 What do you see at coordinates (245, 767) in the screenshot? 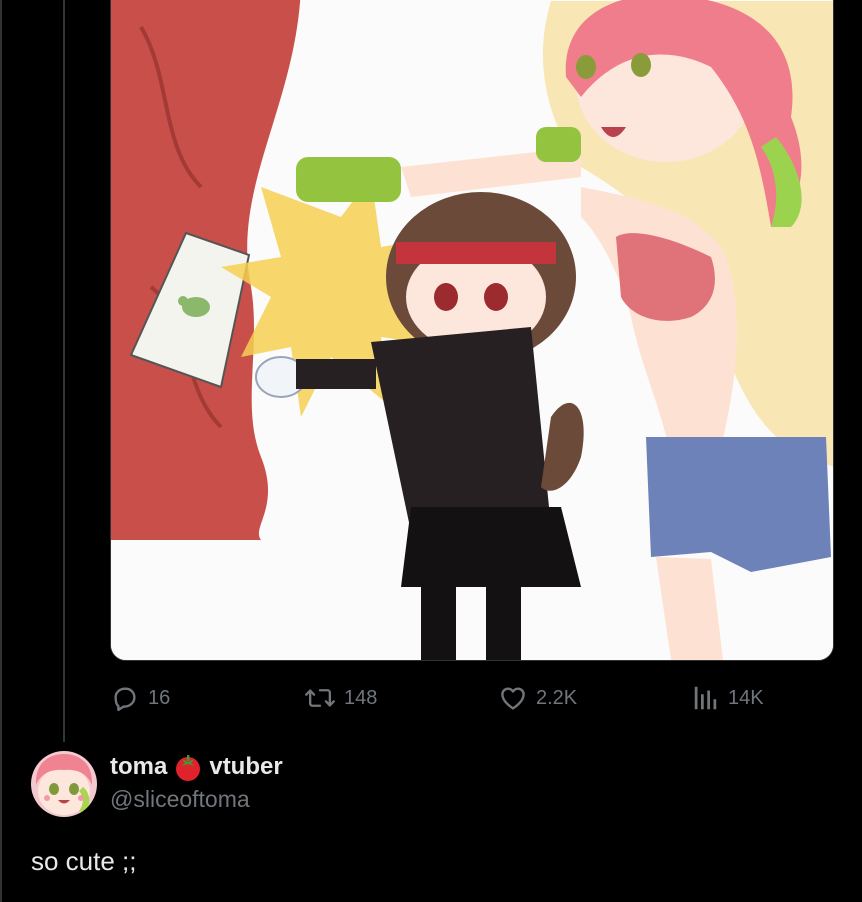
I see `display-name-second: vtuber` at bounding box center [245, 767].